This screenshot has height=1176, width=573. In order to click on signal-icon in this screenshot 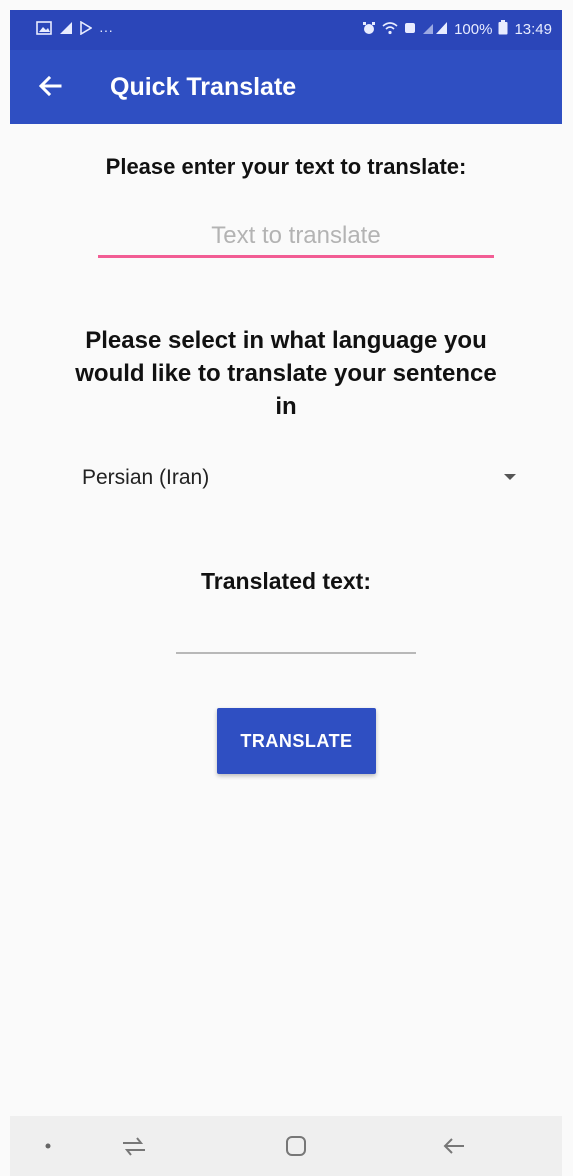, I will do `click(435, 30)`.